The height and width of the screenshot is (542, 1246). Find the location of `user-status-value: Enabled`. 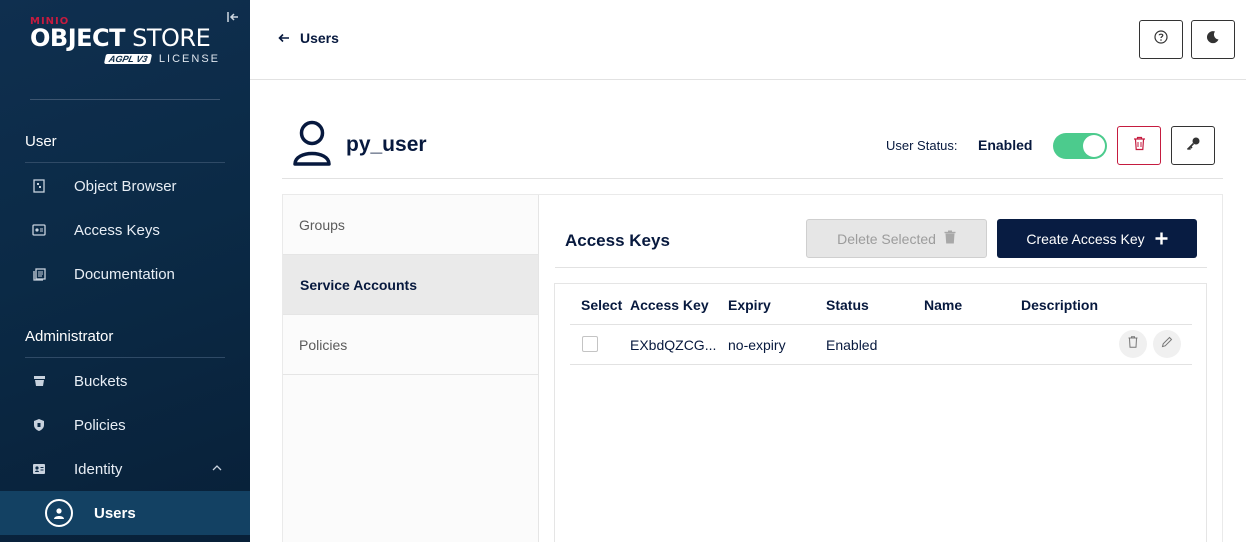

user-status-value: Enabled is located at coordinates (1005, 145).